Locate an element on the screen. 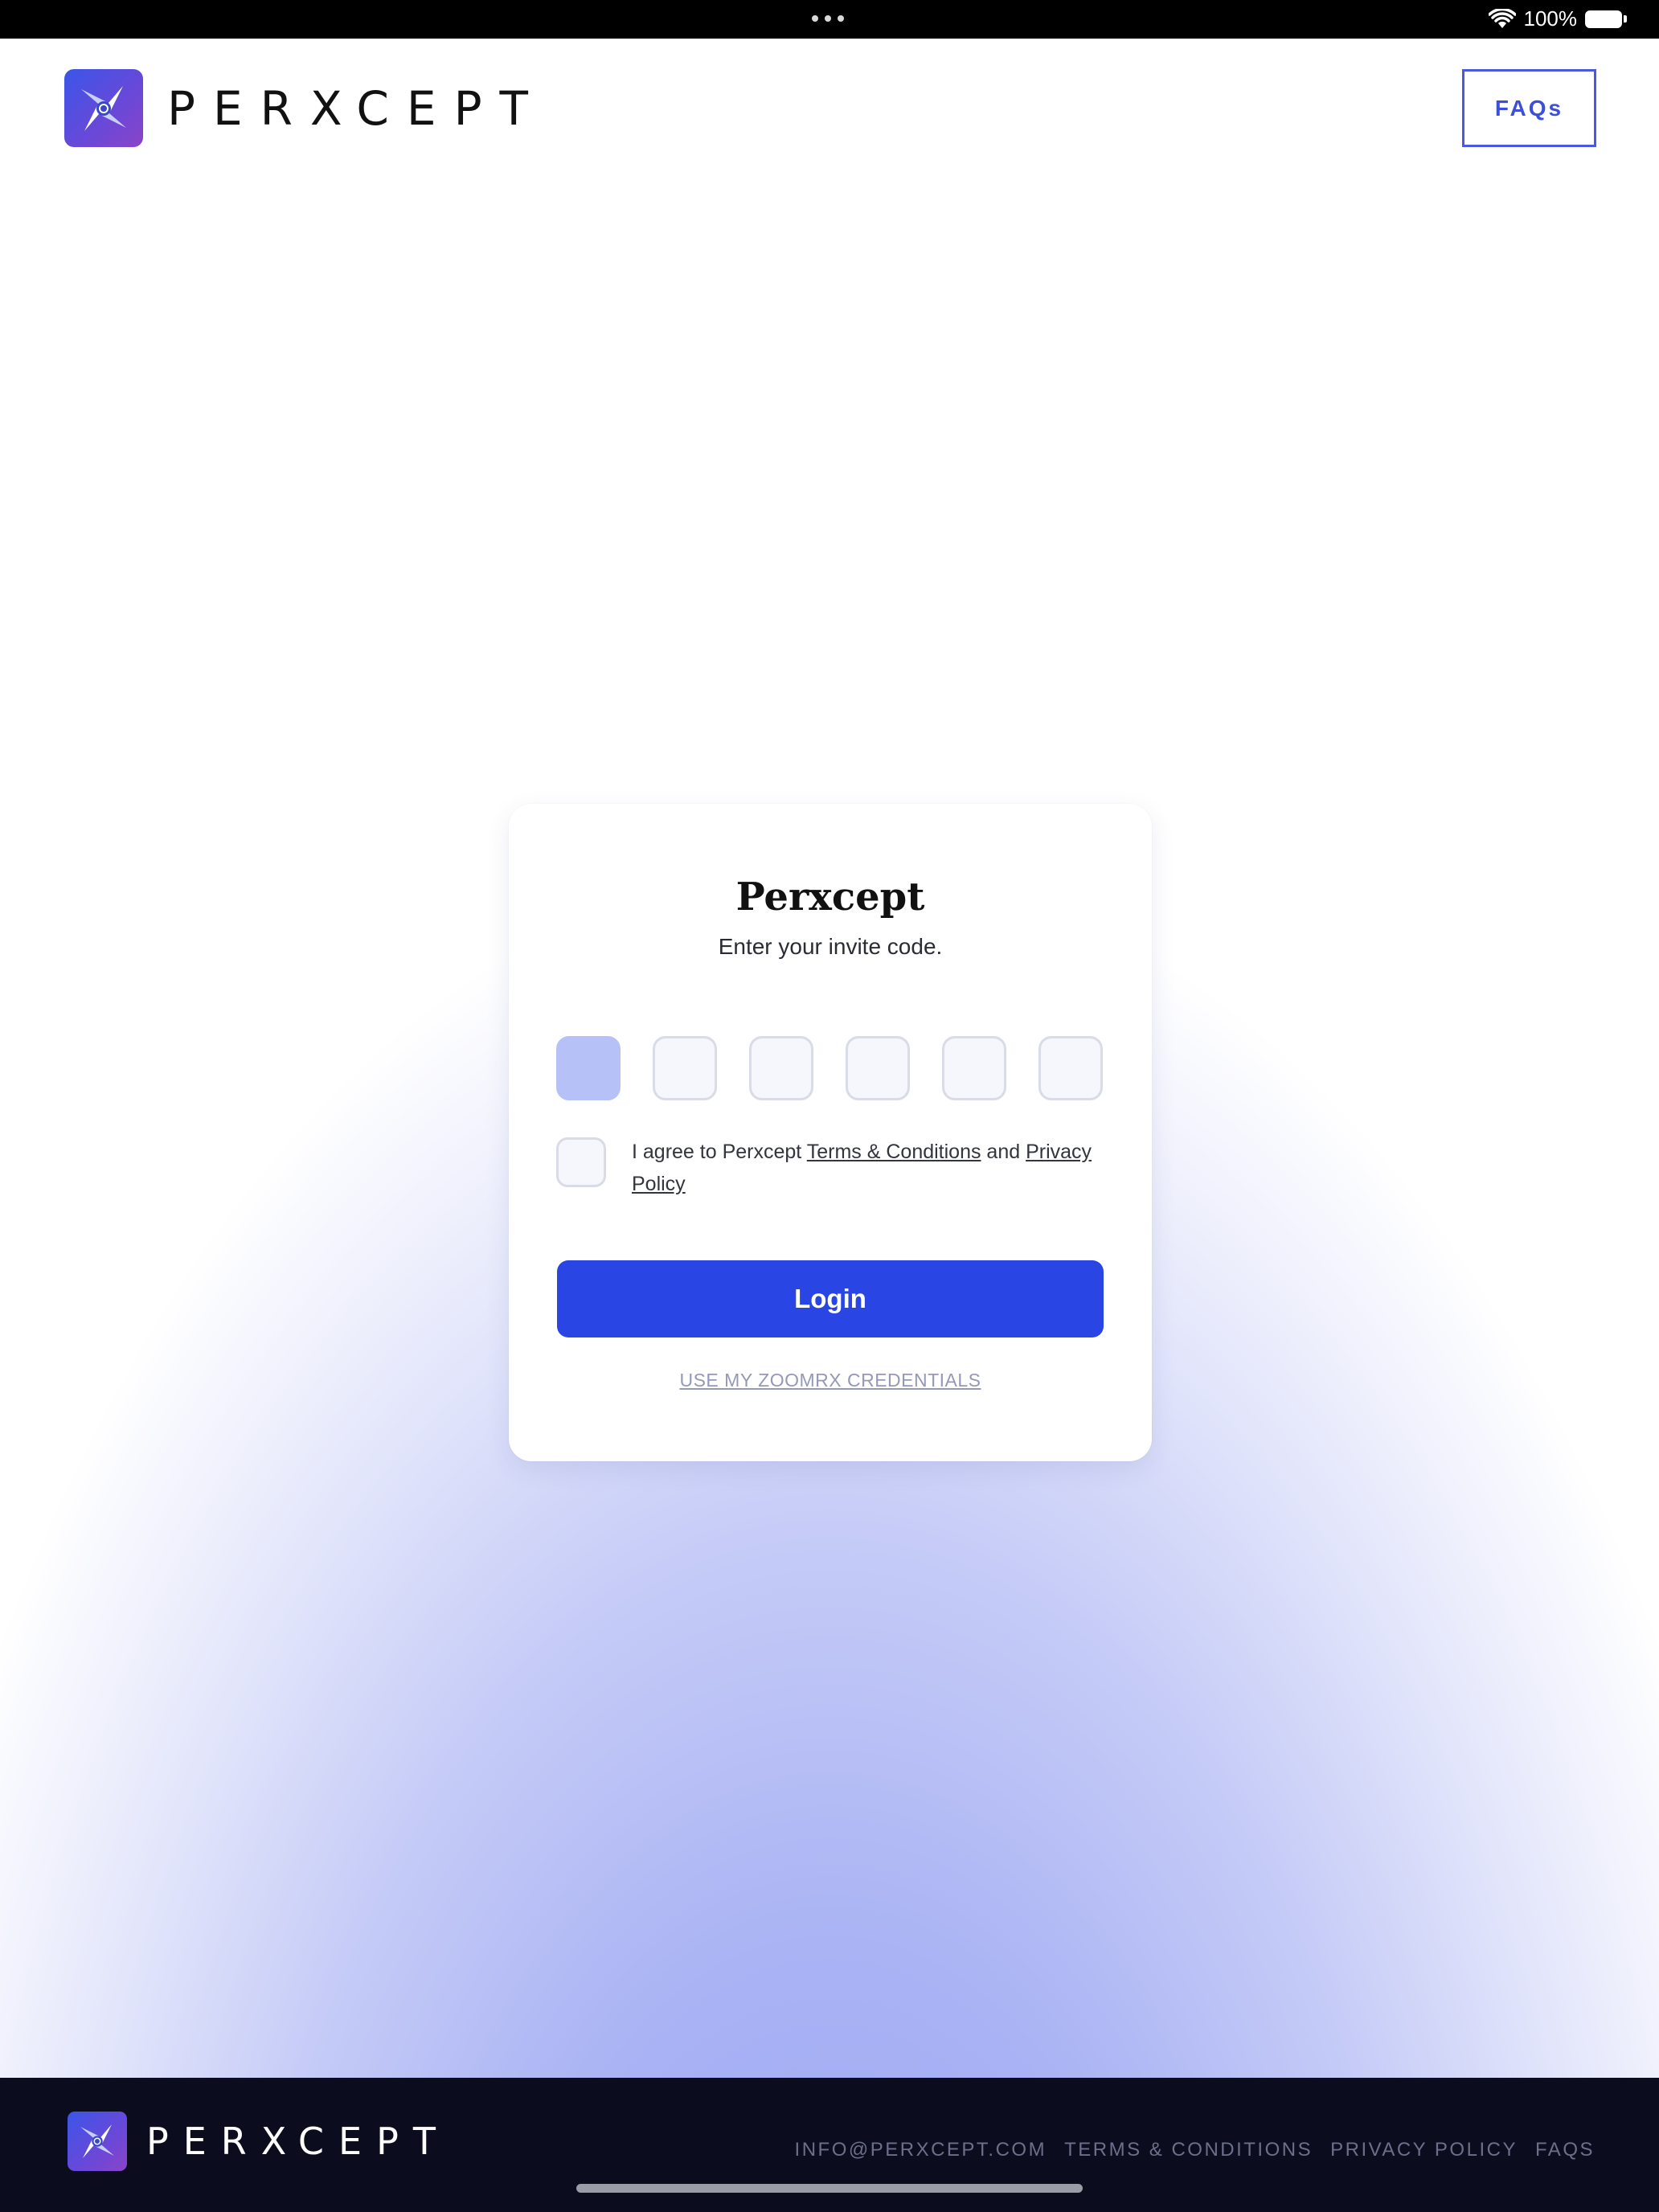  status-right: 100% is located at coordinates (1557, 18).